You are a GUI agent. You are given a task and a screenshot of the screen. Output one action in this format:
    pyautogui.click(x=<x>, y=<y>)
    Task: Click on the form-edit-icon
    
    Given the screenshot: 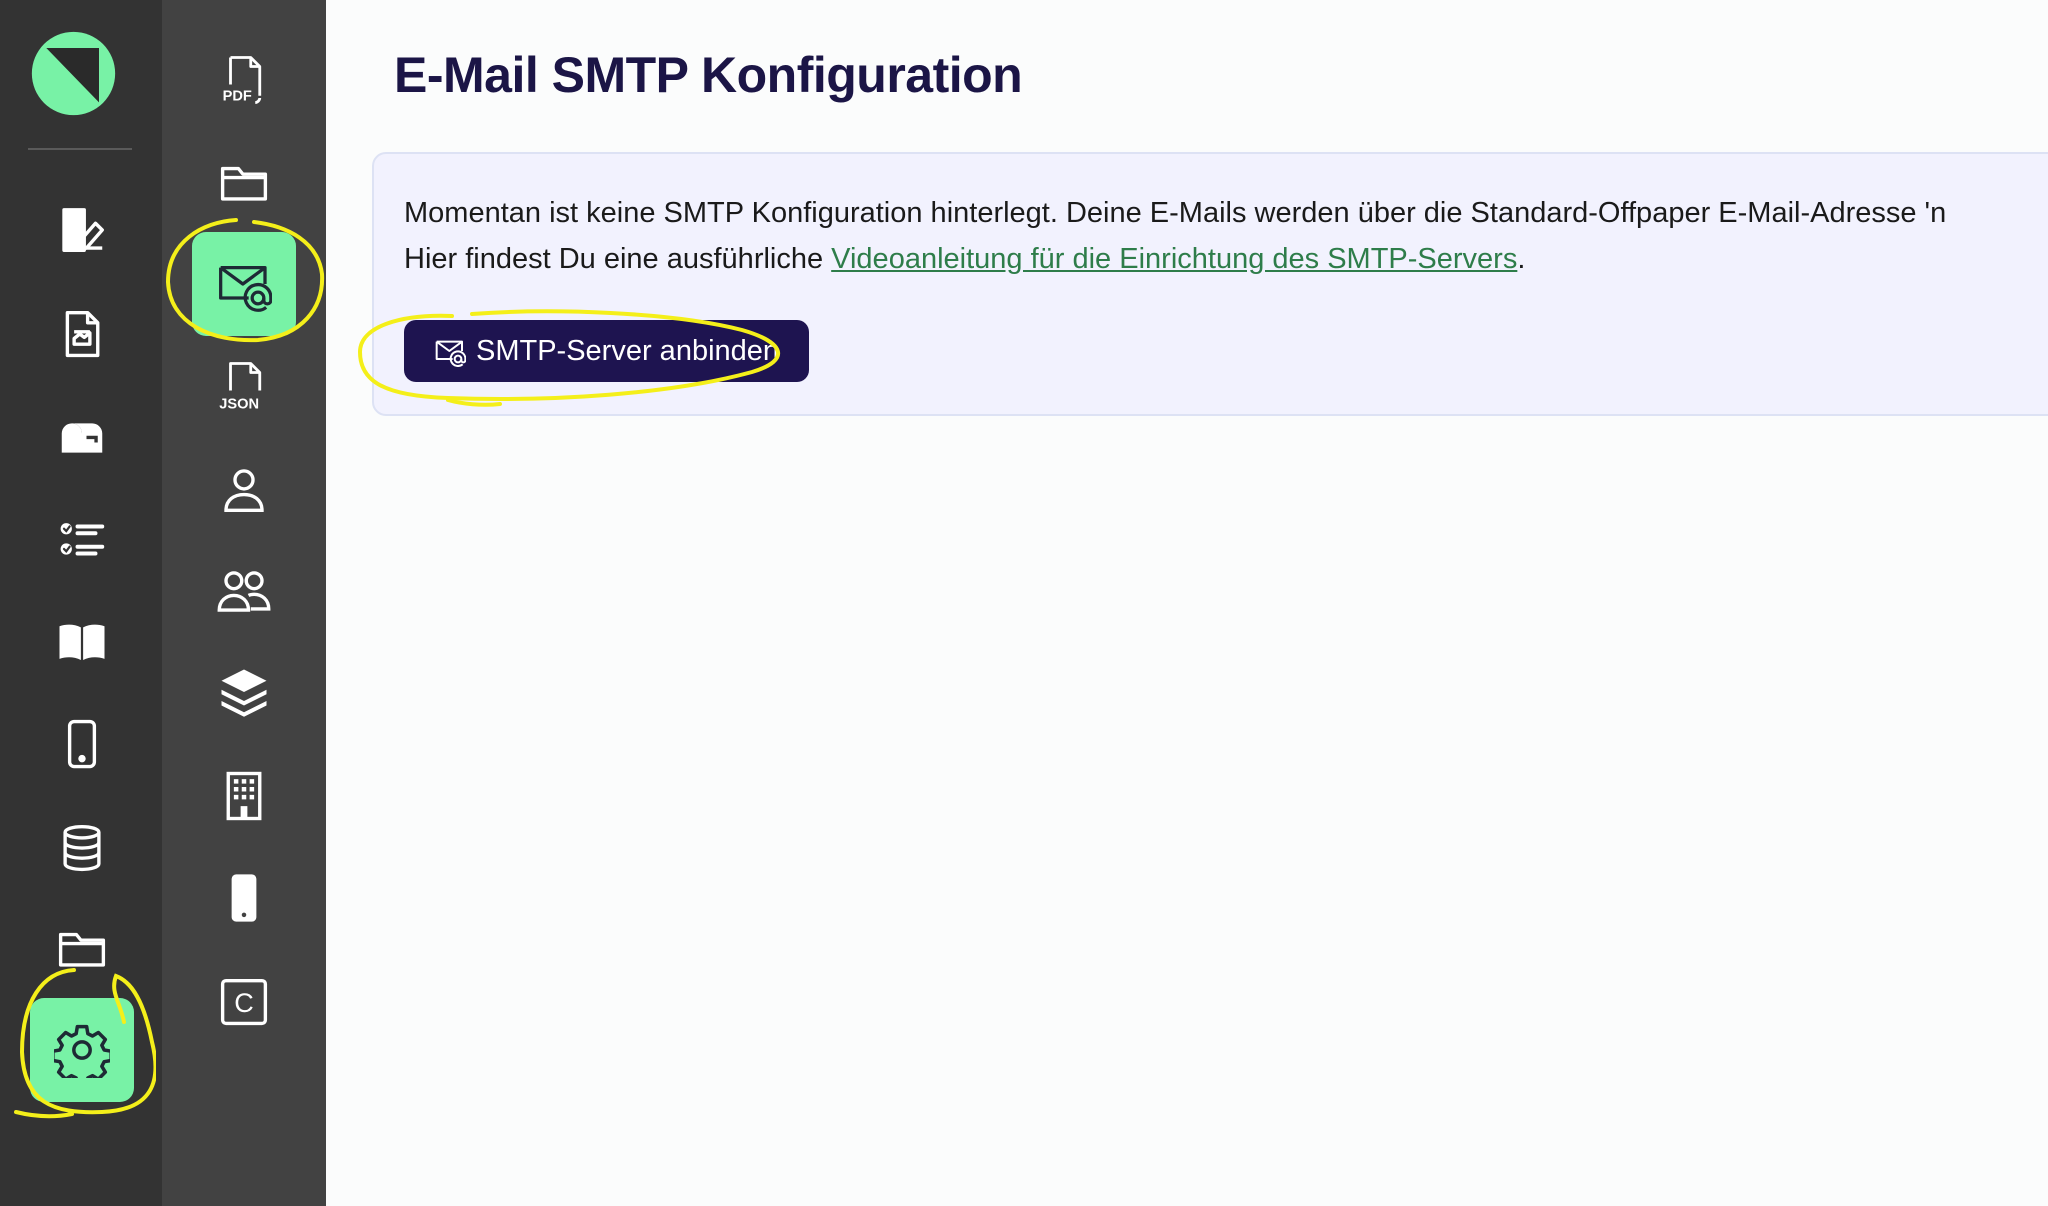 What is the action you would take?
    pyautogui.click(x=83, y=230)
    